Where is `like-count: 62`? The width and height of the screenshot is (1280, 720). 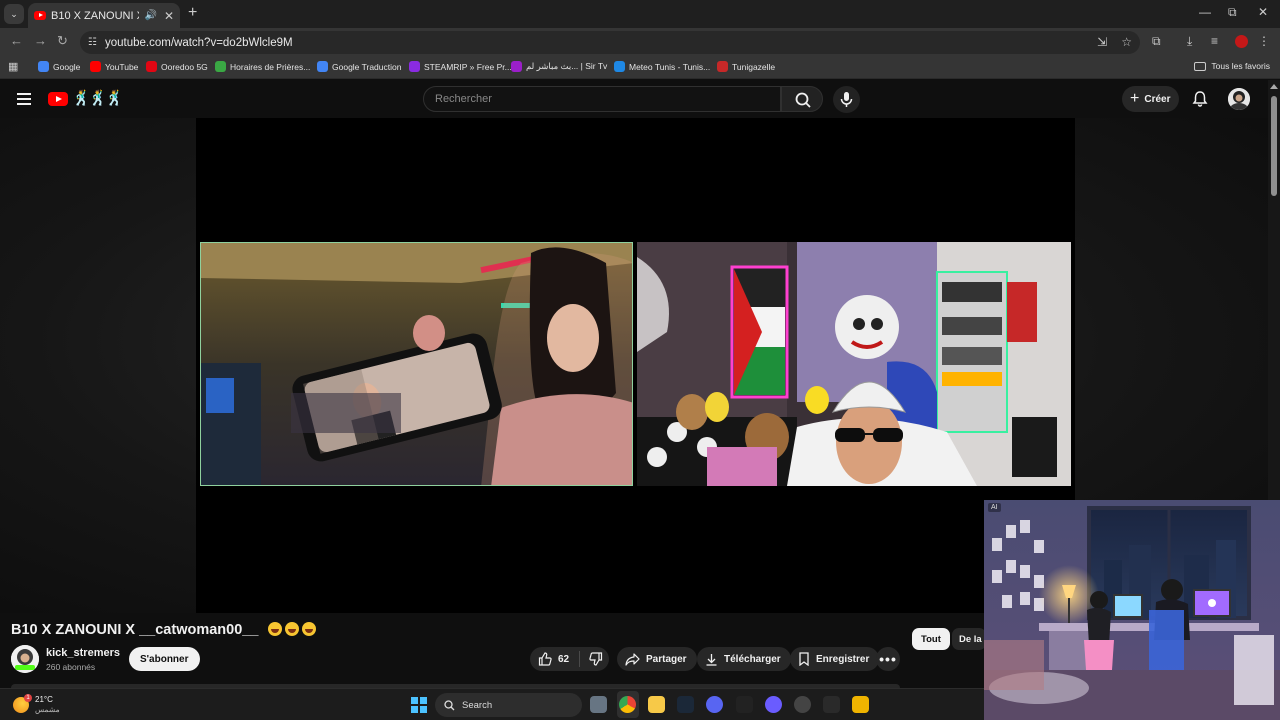 like-count: 62 is located at coordinates (564, 659).